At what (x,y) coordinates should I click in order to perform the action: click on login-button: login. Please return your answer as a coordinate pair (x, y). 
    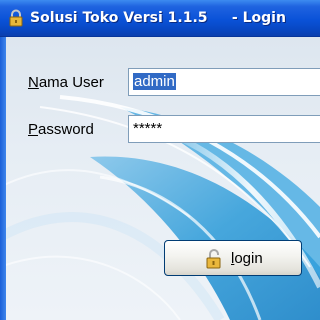
    Looking at the image, I should click on (233, 258).